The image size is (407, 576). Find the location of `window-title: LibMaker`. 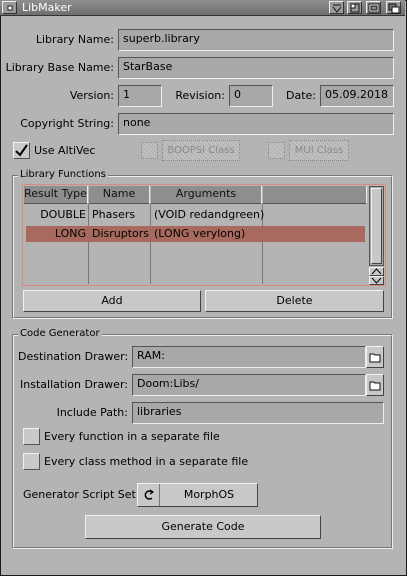

window-title: LibMaker is located at coordinates (47, 7).